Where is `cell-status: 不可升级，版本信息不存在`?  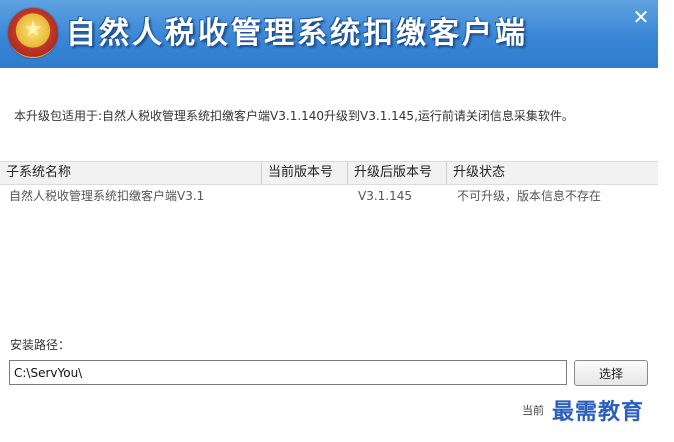 cell-status: 不可升级，版本信息不存在 is located at coordinates (529, 196).